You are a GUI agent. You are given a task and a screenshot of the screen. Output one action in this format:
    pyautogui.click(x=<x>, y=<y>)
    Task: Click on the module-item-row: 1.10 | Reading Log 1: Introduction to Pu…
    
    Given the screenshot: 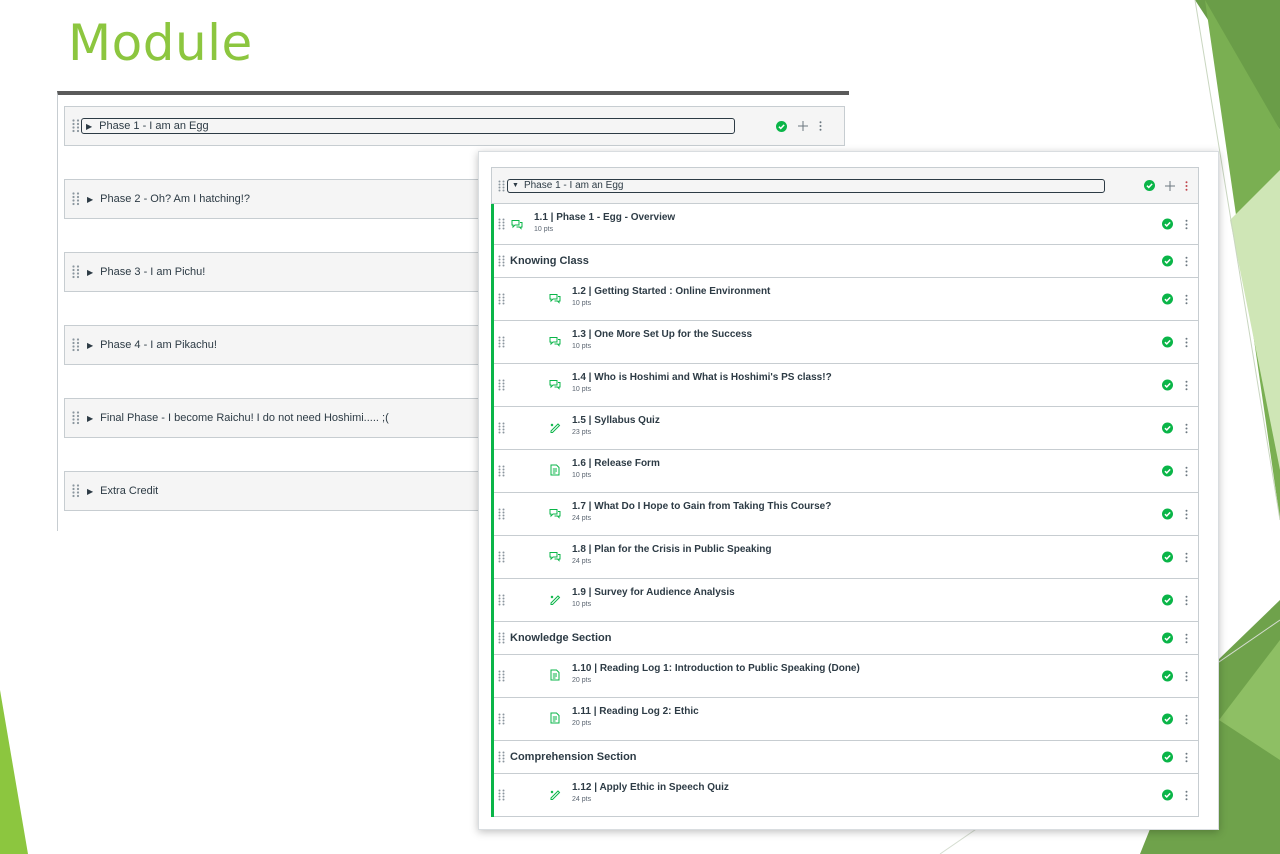 What is the action you would take?
    pyautogui.click(x=846, y=676)
    